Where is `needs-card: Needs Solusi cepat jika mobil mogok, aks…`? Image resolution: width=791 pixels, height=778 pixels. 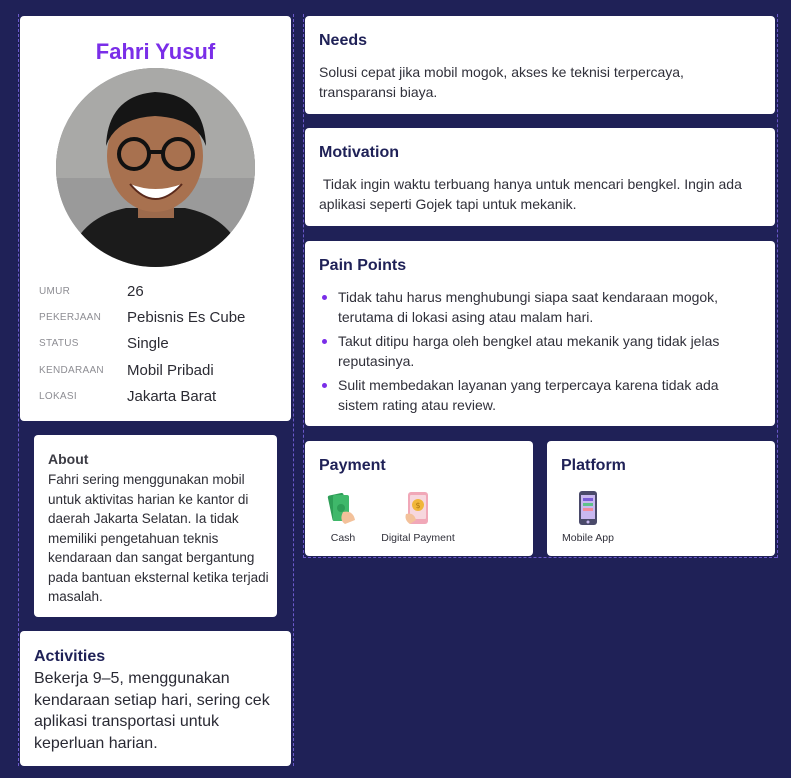 needs-card: Needs Solusi cepat jika mobil mogok, aks… is located at coordinates (540, 65).